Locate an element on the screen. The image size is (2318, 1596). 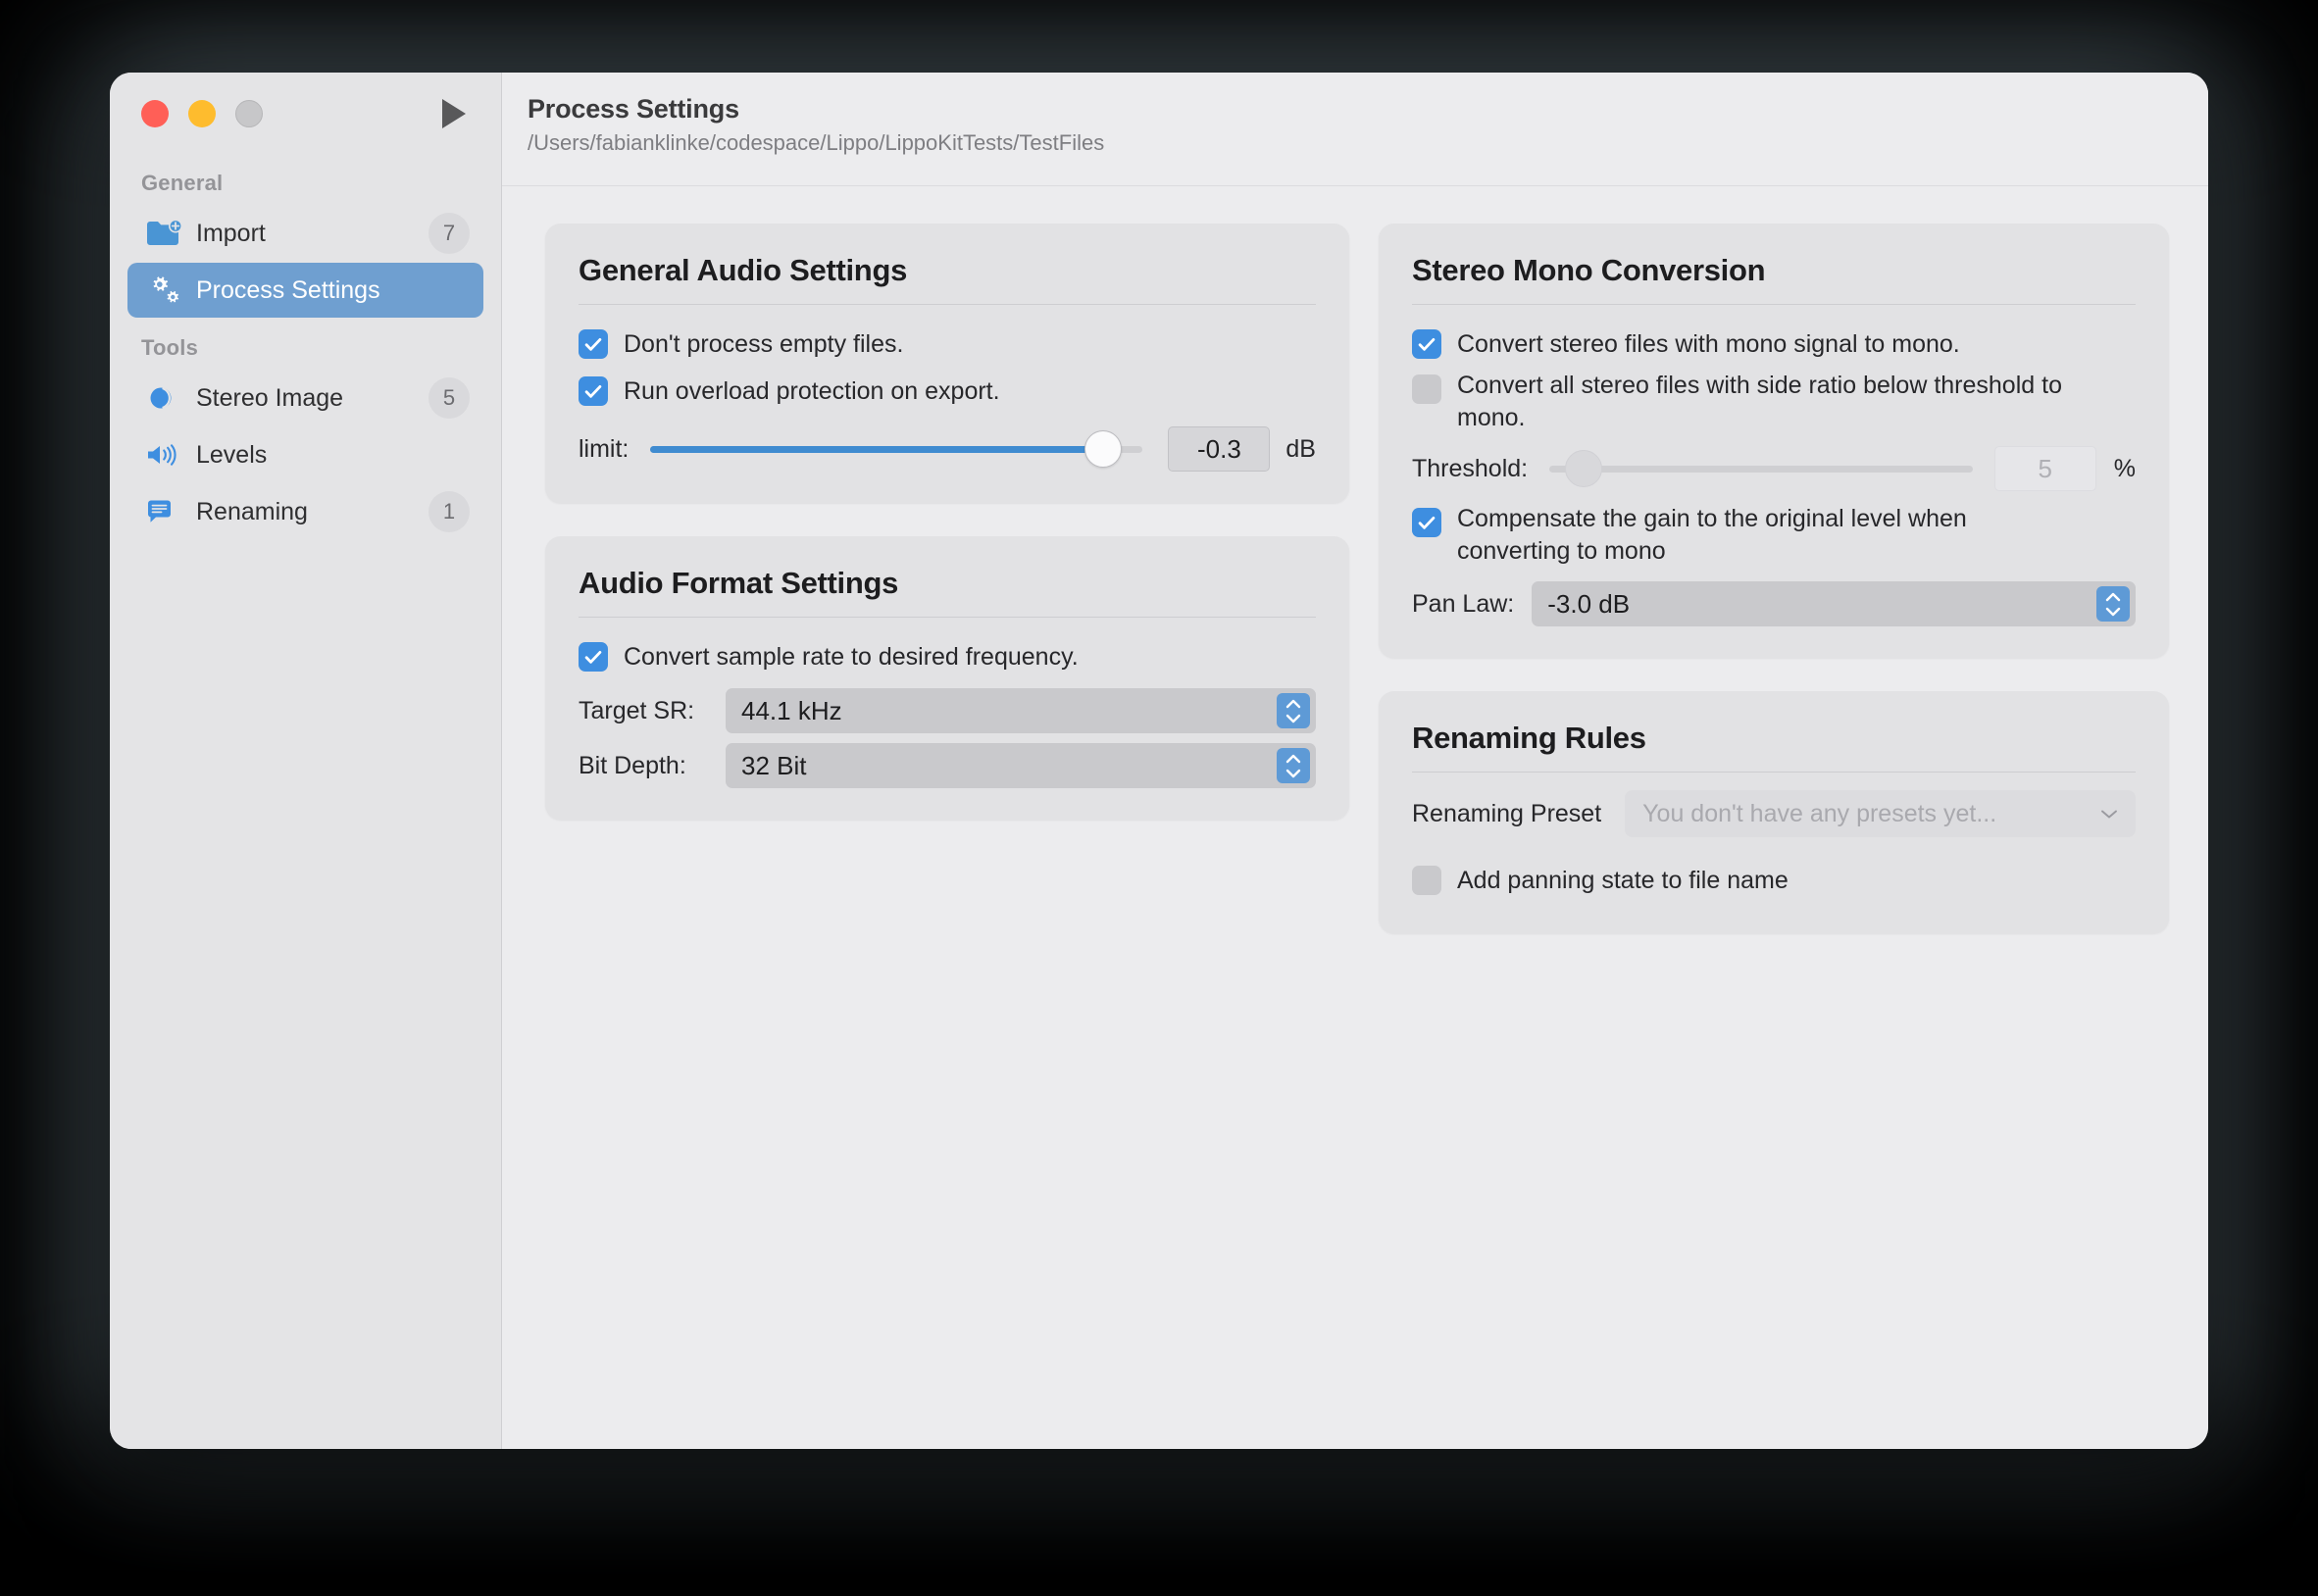
checkbox-run-overload-protection is located at coordinates (593, 391).